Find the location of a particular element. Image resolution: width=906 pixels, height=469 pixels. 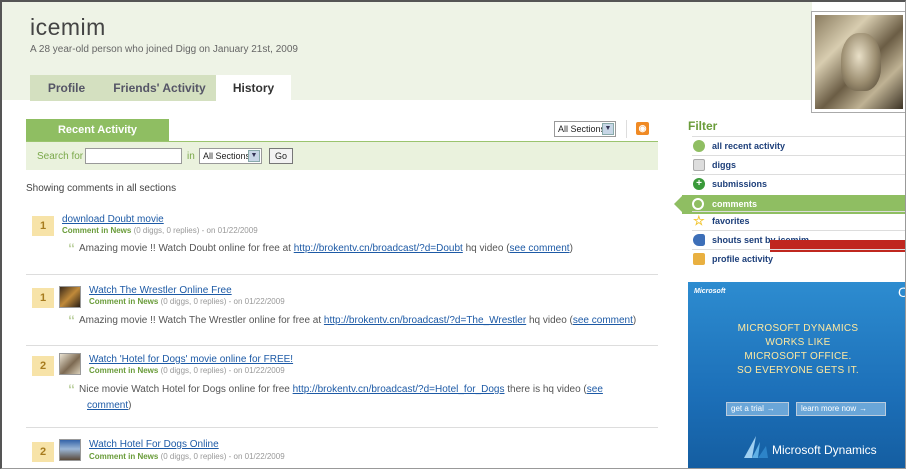

see-comment-link: comment is located at coordinates (107, 405).